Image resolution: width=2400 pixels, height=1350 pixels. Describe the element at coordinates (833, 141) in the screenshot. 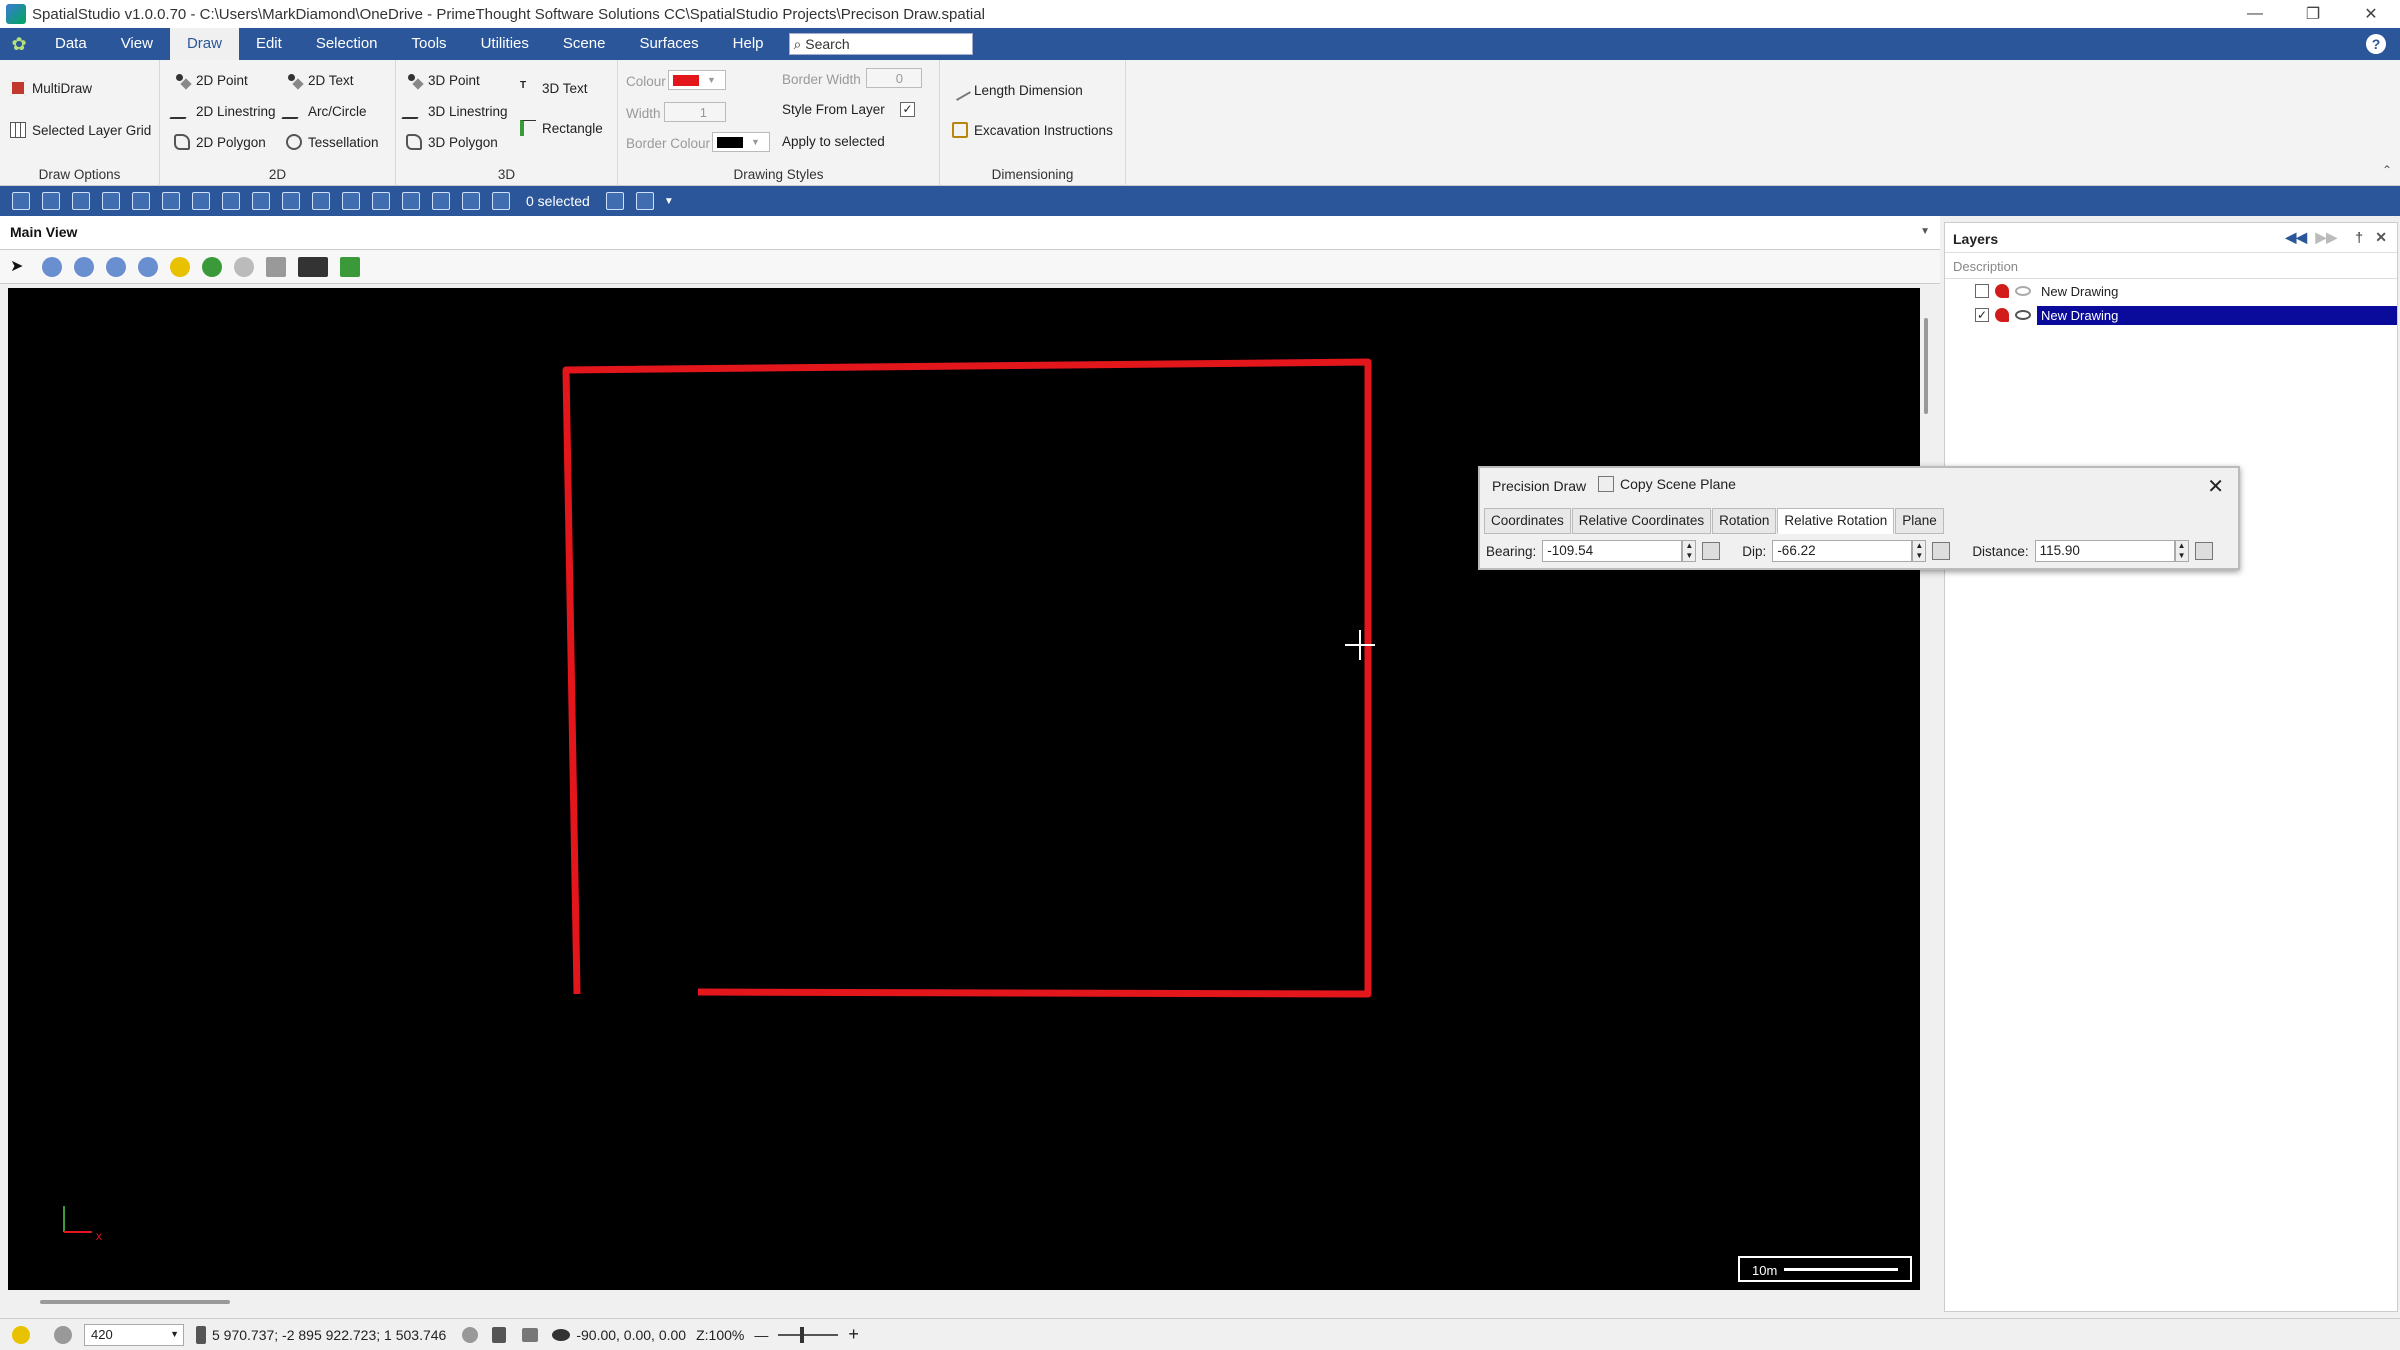

I see `apply-to-selected-button: Apply to selected` at that location.